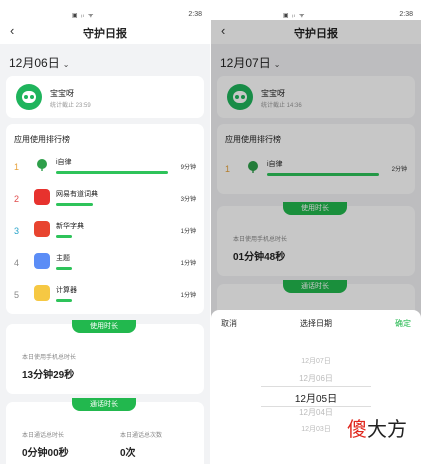 The height and width of the screenshot is (464, 421). What do you see at coordinates (45, 453) in the screenshot?
I see `call-duration-value: 0分钟00秒` at bounding box center [45, 453].